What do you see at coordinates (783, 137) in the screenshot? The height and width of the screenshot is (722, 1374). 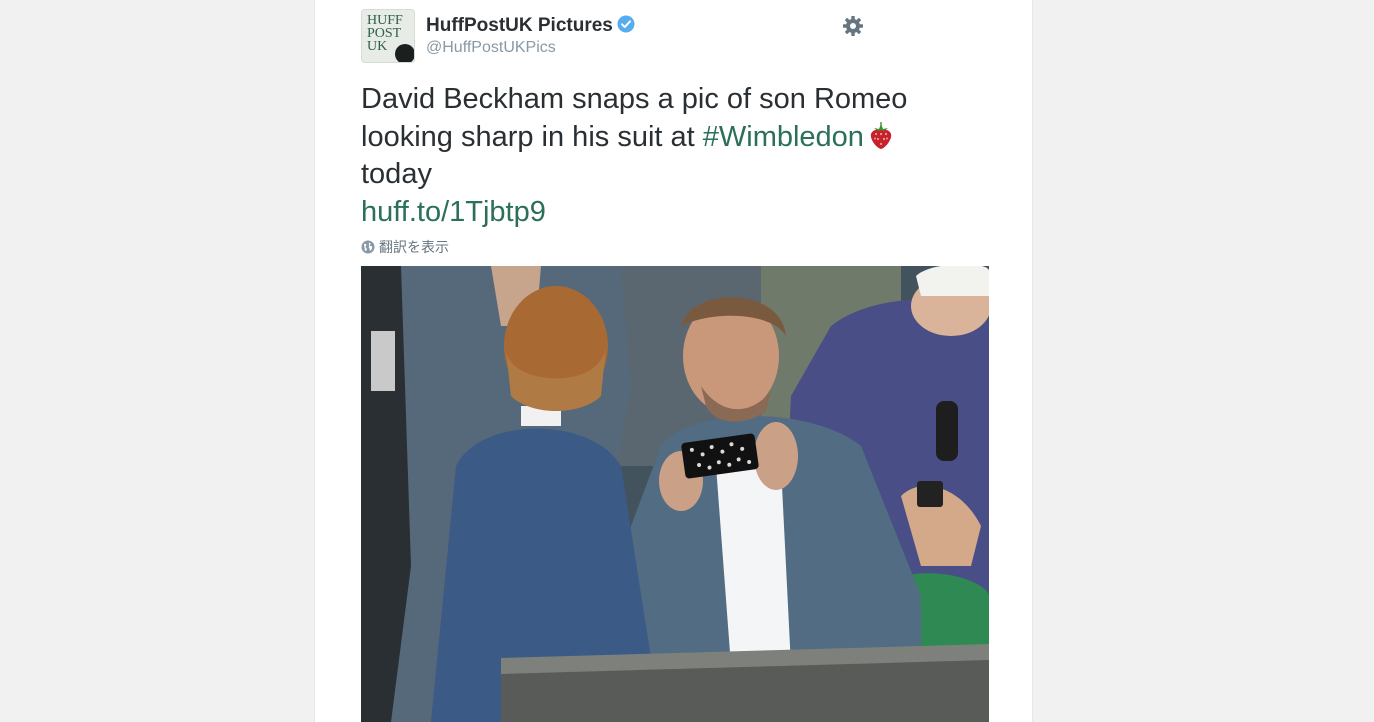 I see `hashtag-link: #Wimbledon` at bounding box center [783, 137].